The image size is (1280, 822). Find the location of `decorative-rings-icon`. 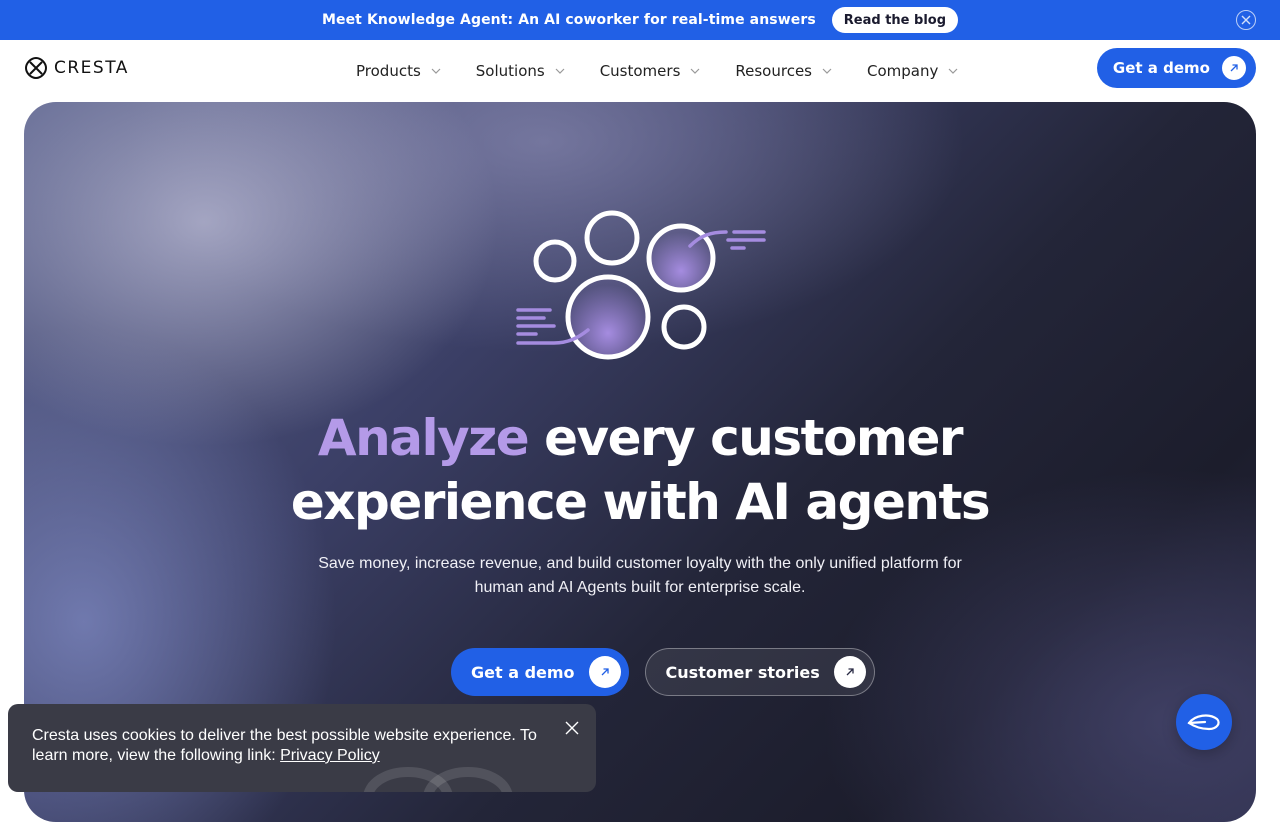

decorative-rings-icon is located at coordinates (438, 779).